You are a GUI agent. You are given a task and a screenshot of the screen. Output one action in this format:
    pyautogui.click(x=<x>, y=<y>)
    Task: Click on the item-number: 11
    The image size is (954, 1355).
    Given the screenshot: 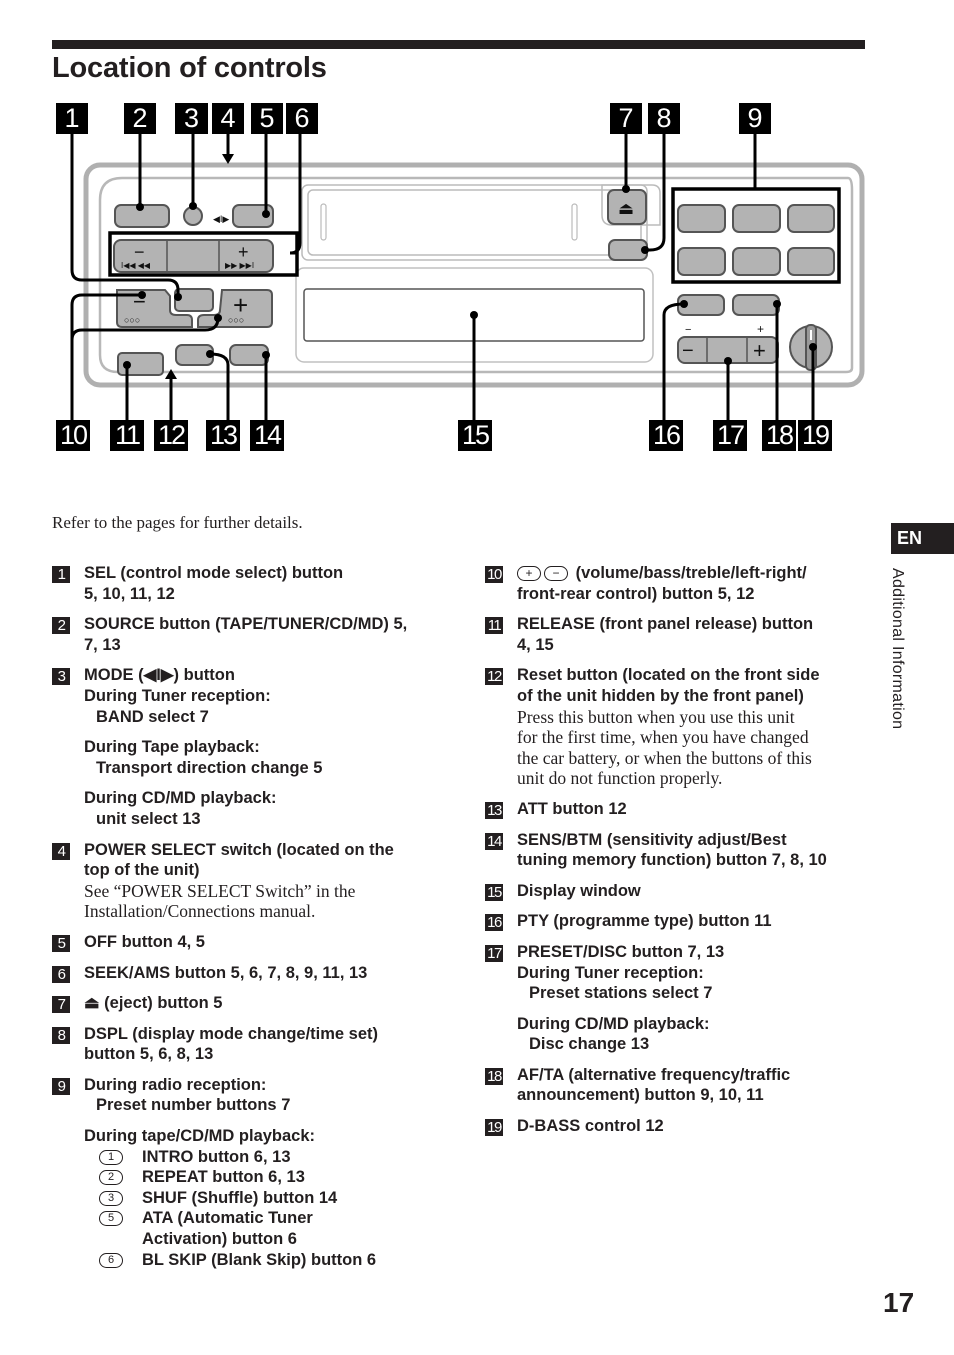 What is the action you would take?
    pyautogui.click(x=494, y=626)
    